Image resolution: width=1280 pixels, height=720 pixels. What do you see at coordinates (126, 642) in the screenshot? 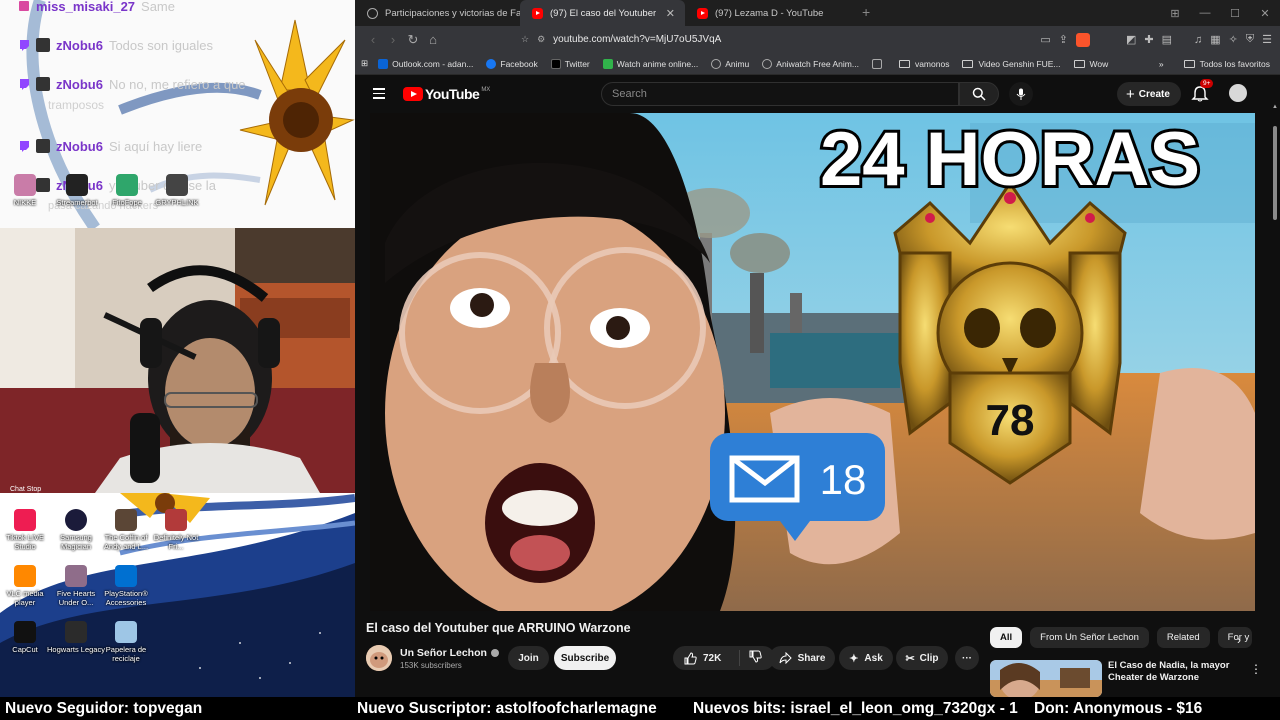
I see `desktop-icon-recycle-bin: Papelera de reciclaje` at bounding box center [126, 642].